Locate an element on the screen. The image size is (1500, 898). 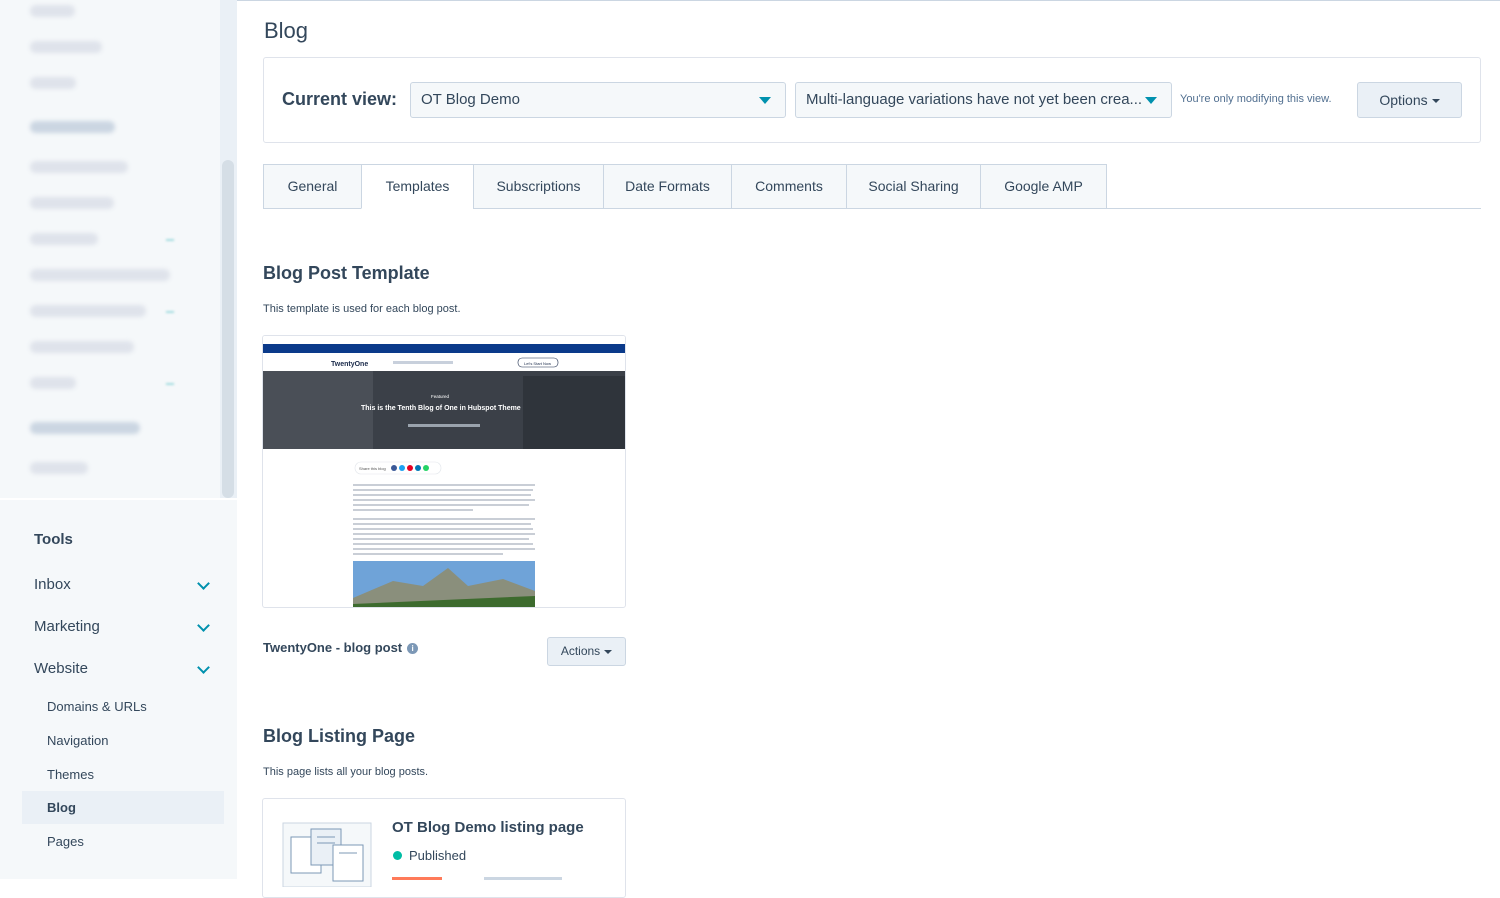
preview-share-label: Share this blog is located at coordinates (372, 468).